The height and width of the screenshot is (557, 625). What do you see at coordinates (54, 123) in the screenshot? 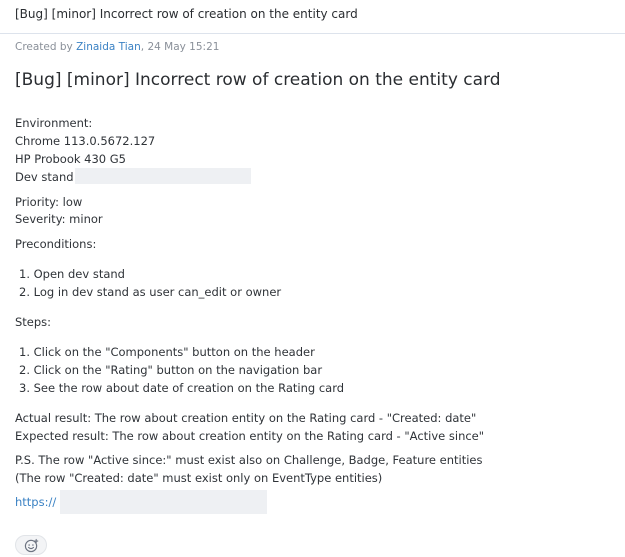
I see `environment-label: Environment:` at bounding box center [54, 123].